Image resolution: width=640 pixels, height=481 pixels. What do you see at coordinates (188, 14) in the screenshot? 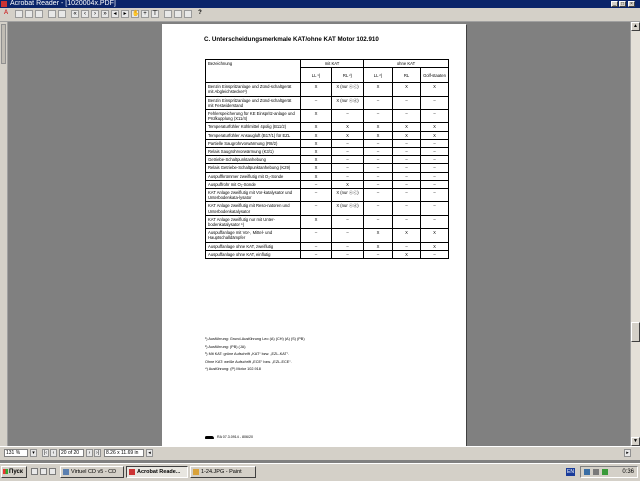
I see `fit-width-icon` at bounding box center [188, 14].